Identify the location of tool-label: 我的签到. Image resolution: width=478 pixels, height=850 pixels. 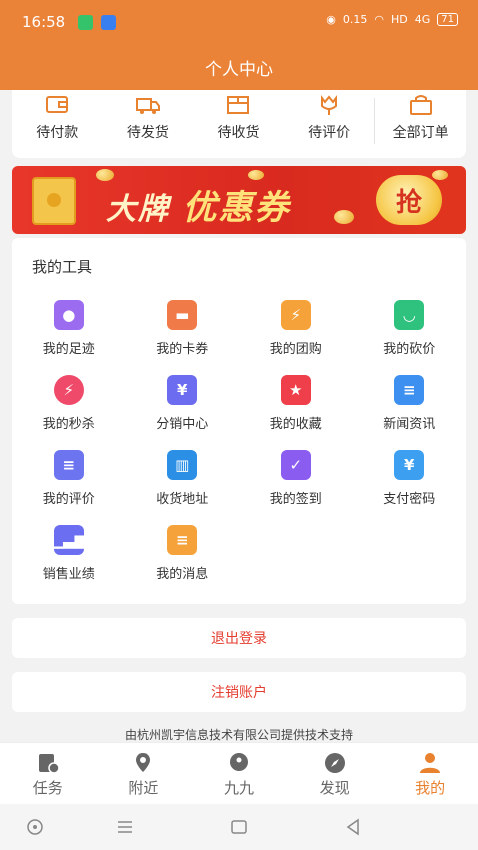
(295, 499).